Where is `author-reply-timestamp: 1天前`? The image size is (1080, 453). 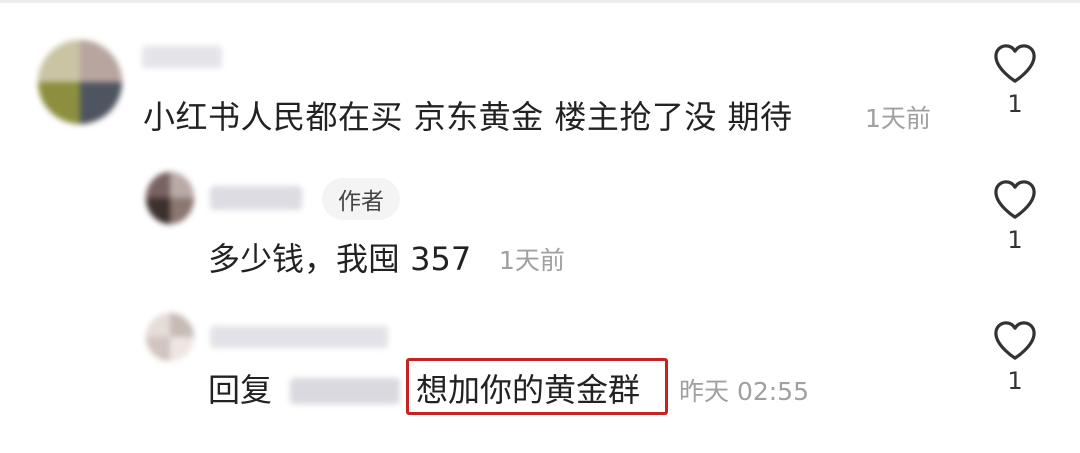 author-reply-timestamp: 1天前 is located at coordinates (532, 260).